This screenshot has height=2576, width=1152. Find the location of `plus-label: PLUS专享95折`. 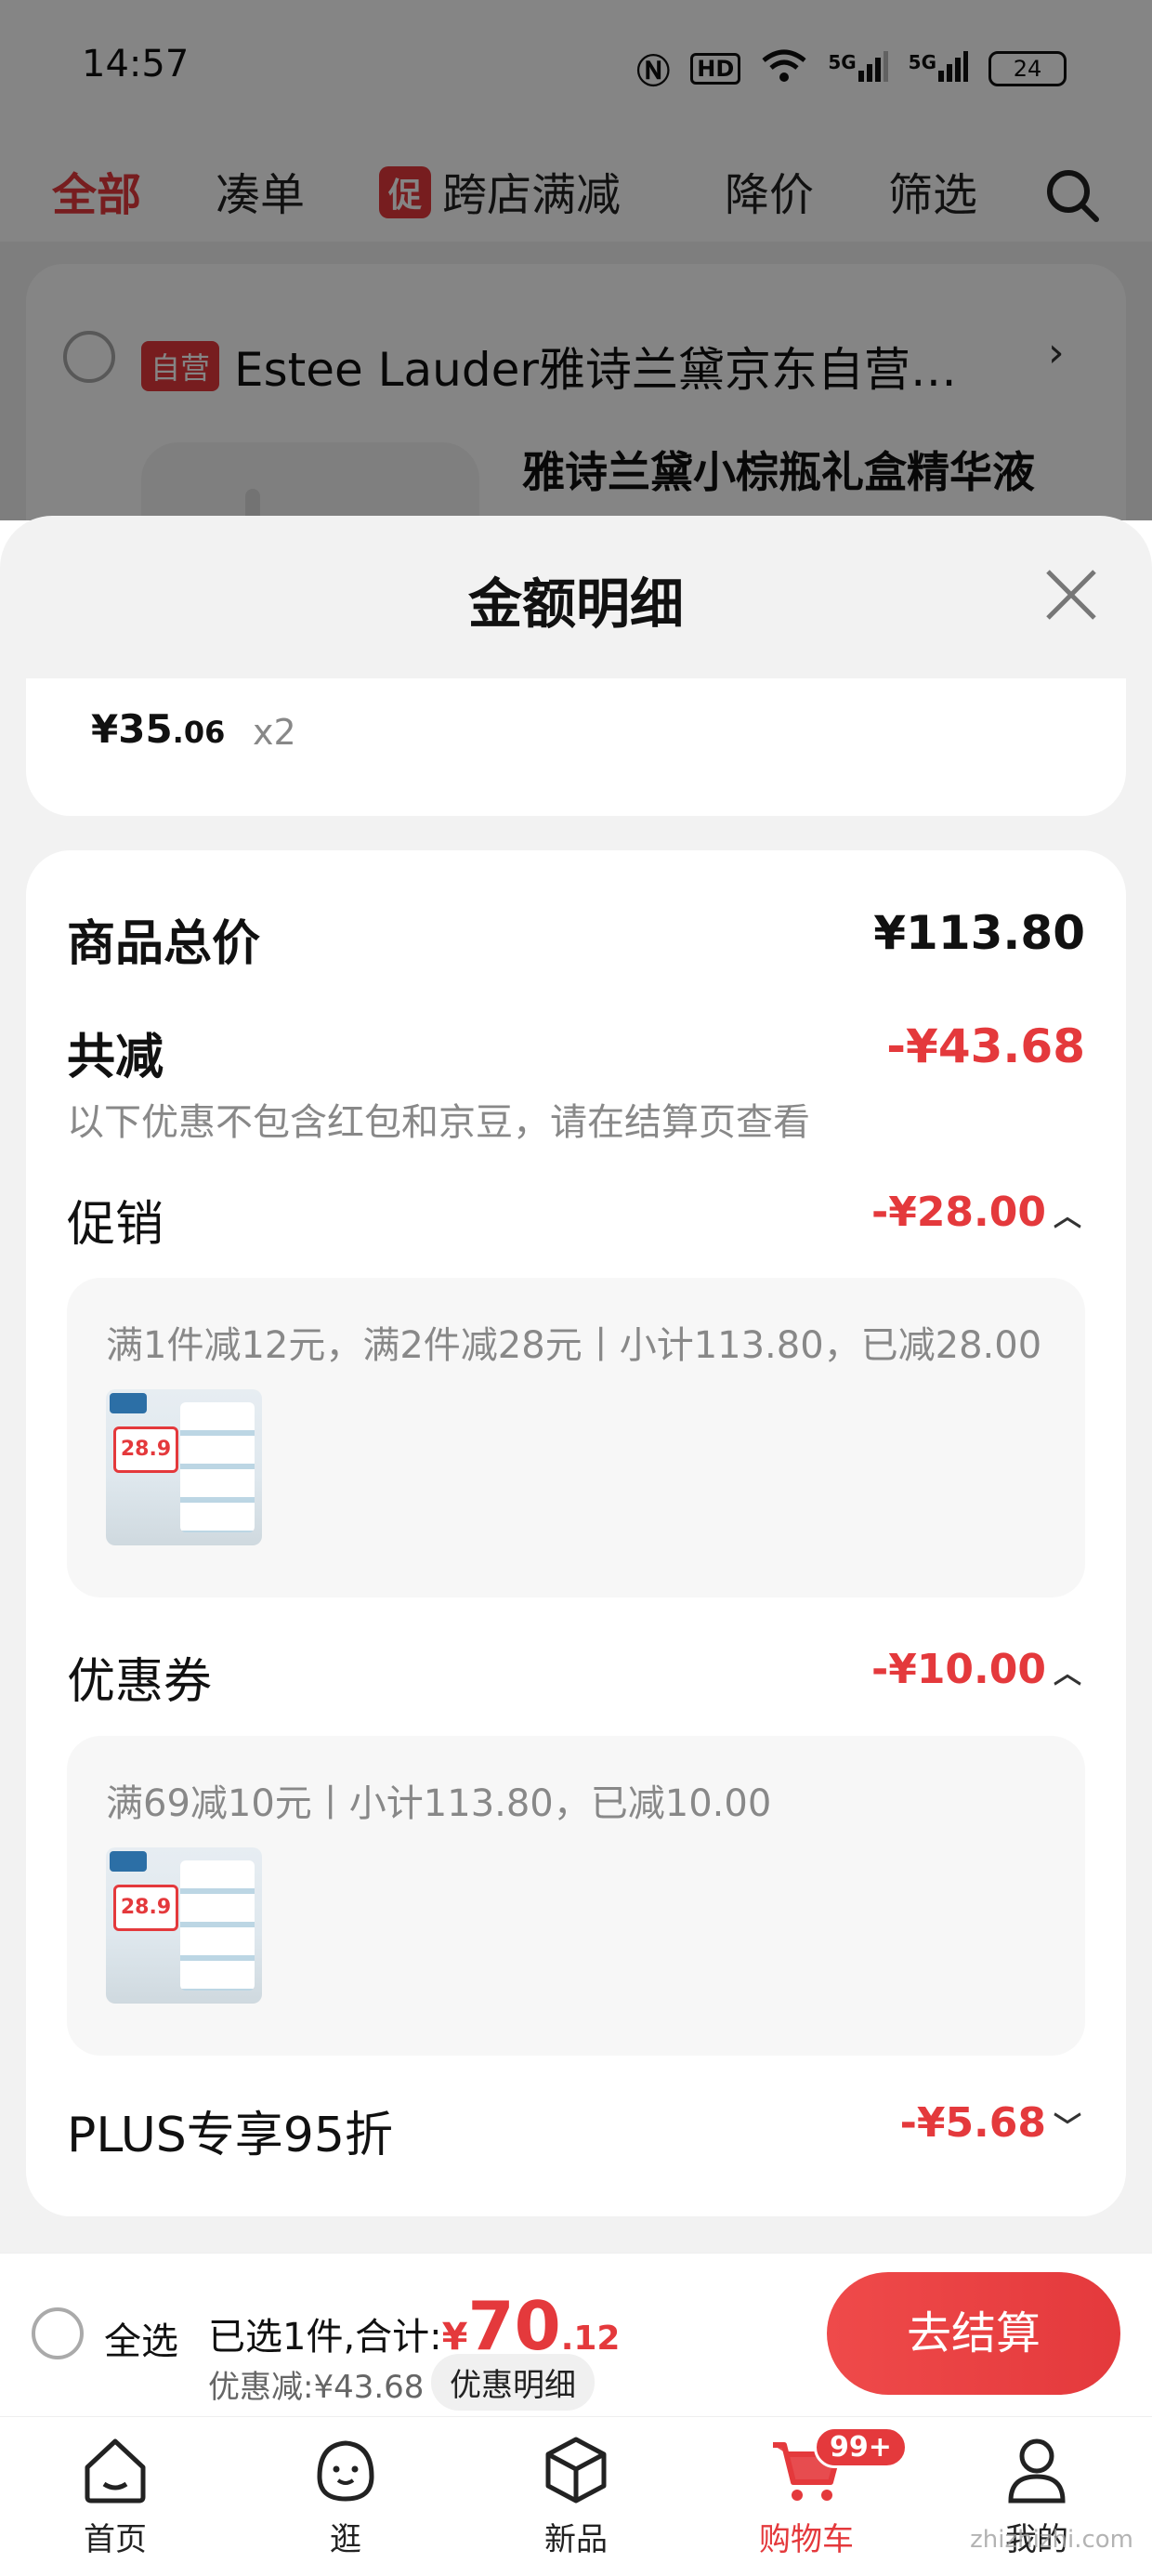

plus-label: PLUS专享95折 is located at coordinates (230, 2135).